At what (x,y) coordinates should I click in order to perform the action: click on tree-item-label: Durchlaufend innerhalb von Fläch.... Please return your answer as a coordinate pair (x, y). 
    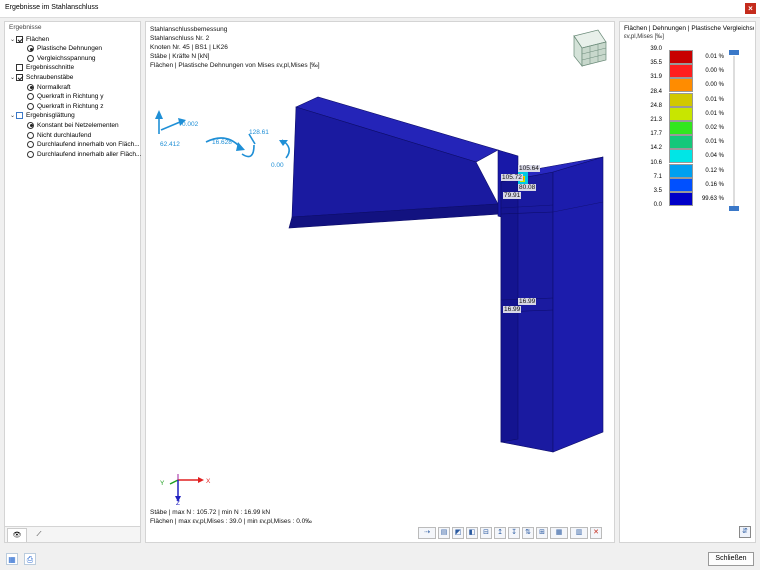
    Looking at the image, I should click on (88, 145).